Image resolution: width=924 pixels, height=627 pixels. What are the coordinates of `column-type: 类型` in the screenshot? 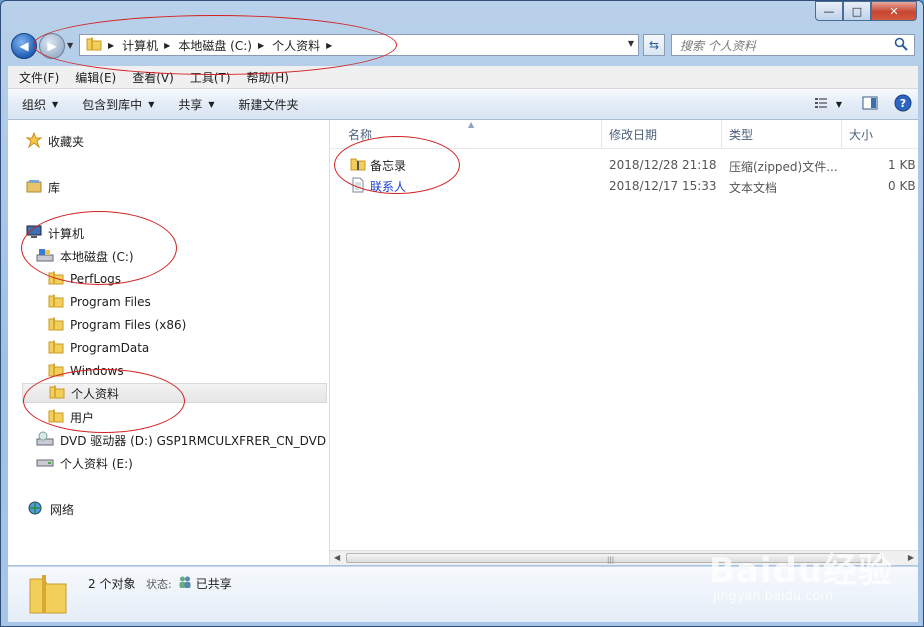 It's located at (741, 134).